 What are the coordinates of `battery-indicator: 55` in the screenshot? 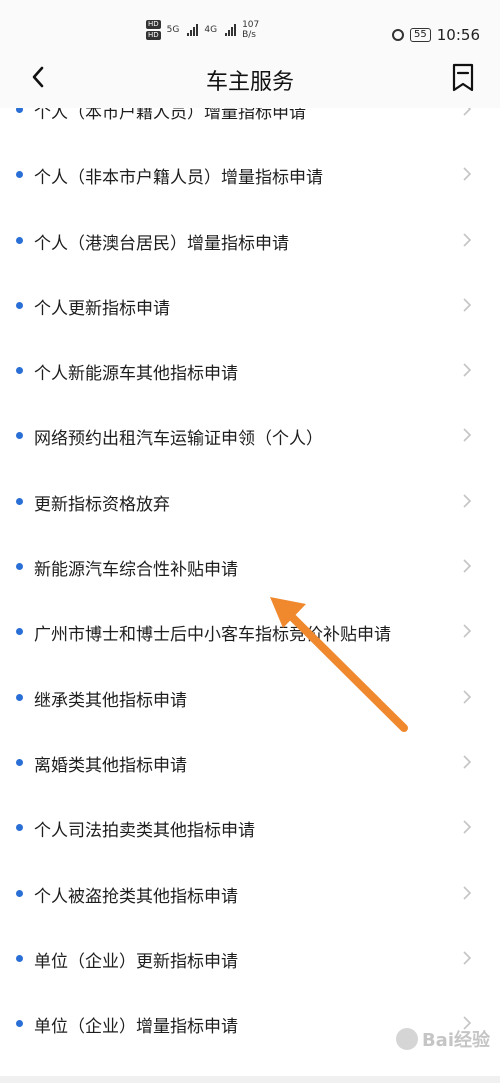 It's located at (420, 35).